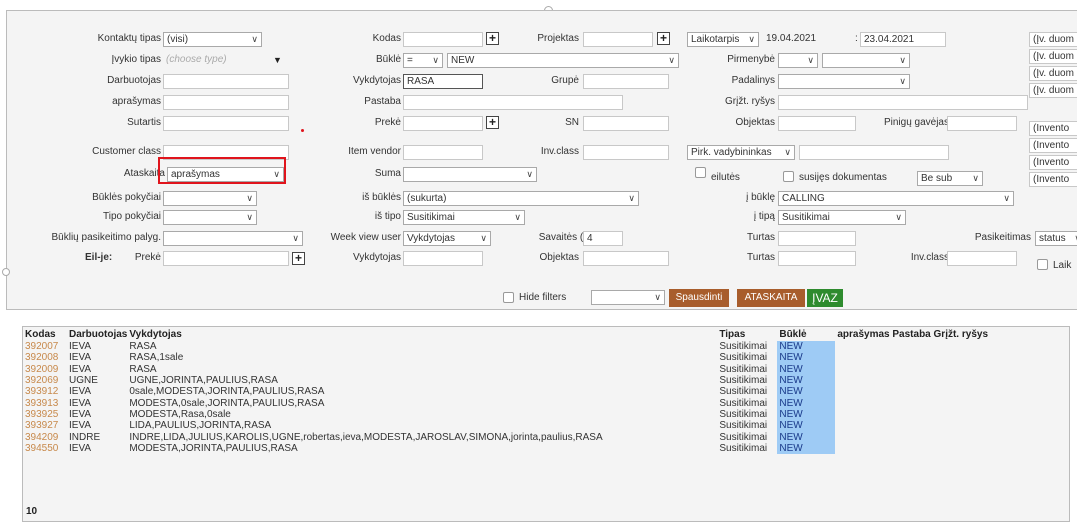 This screenshot has height=530, width=1077. What do you see at coordinates (723, 39) in the screenshot?
I see `laikotarpis-select: Laikotarpis` at bounding box center [723, 39].